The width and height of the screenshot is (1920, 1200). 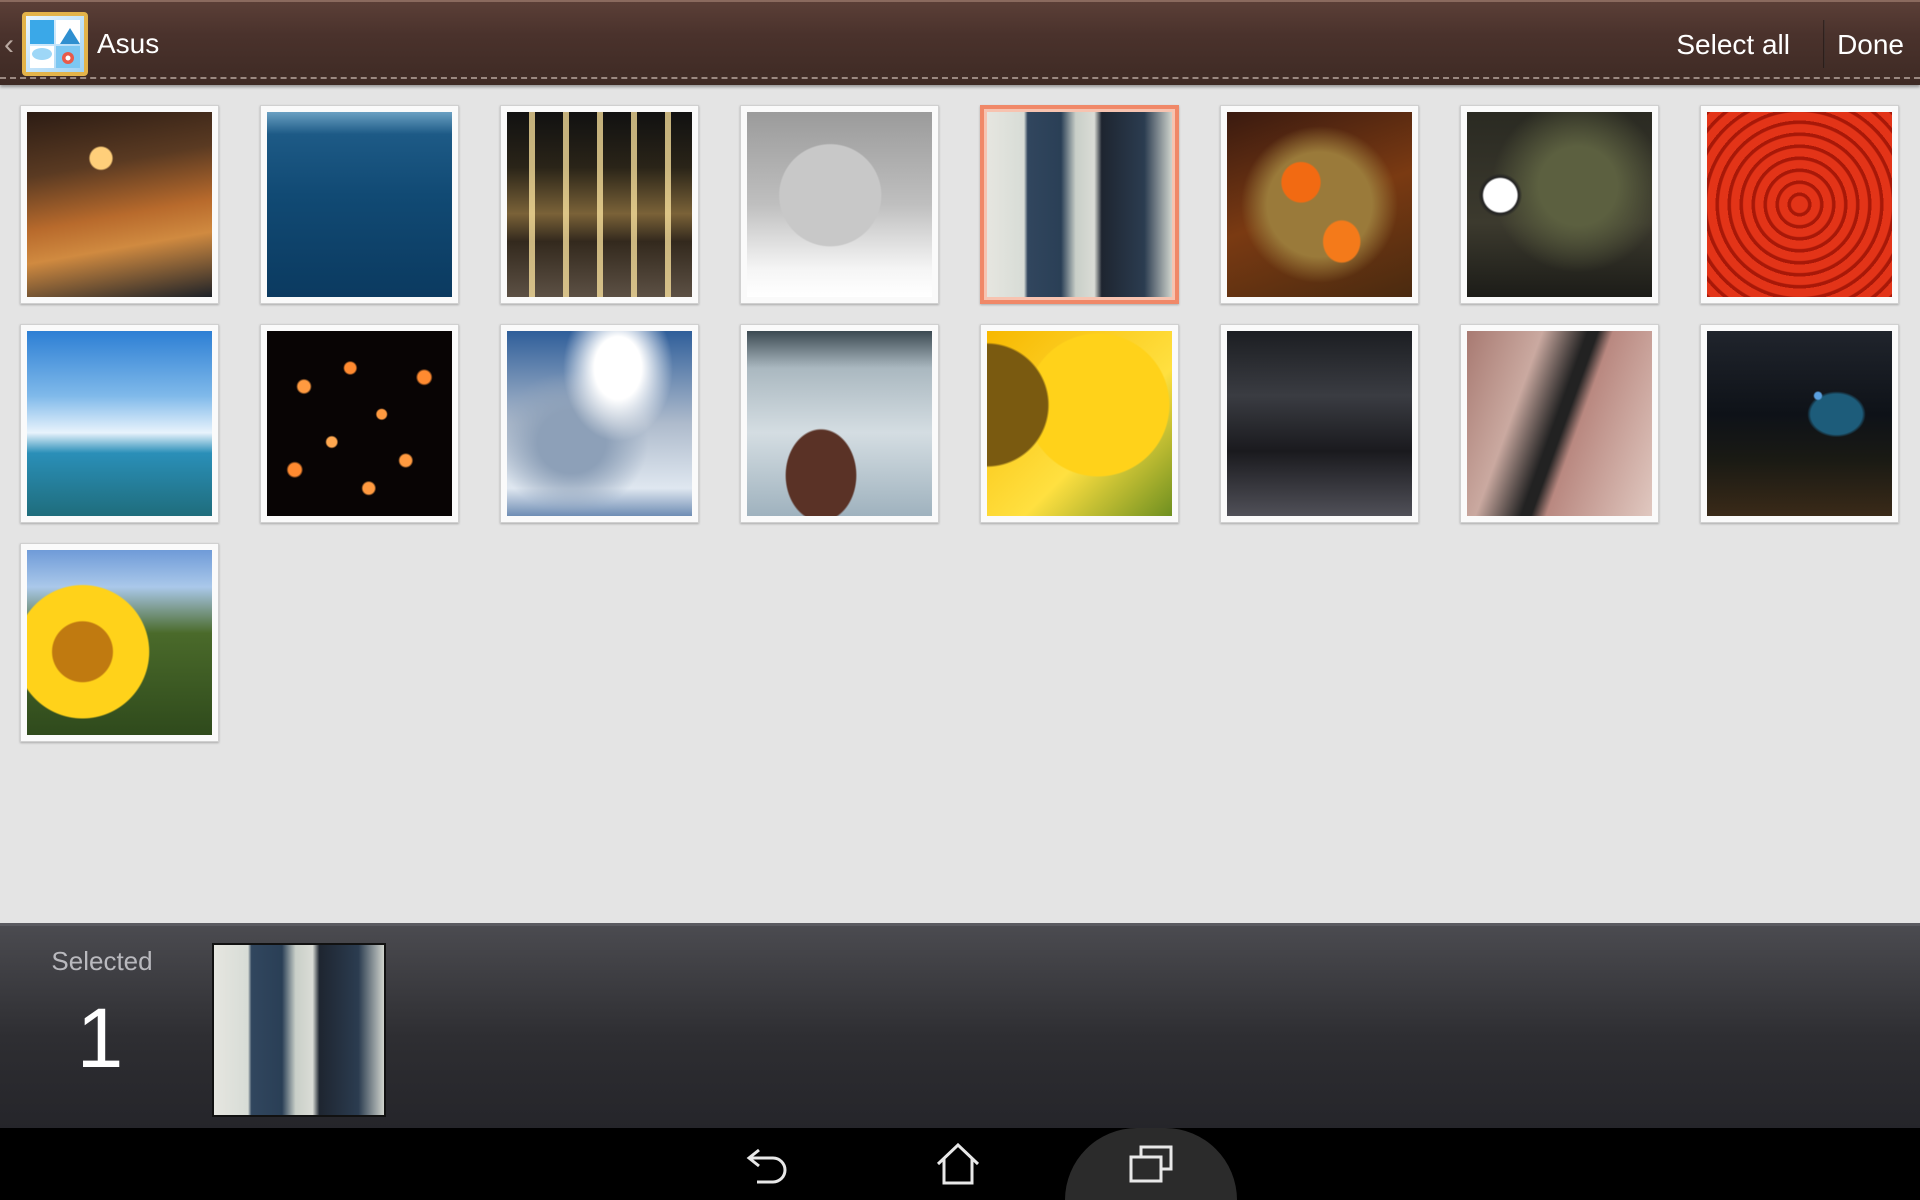 I want to click on photo-cloudy-sky, so click(x=599, y=423).